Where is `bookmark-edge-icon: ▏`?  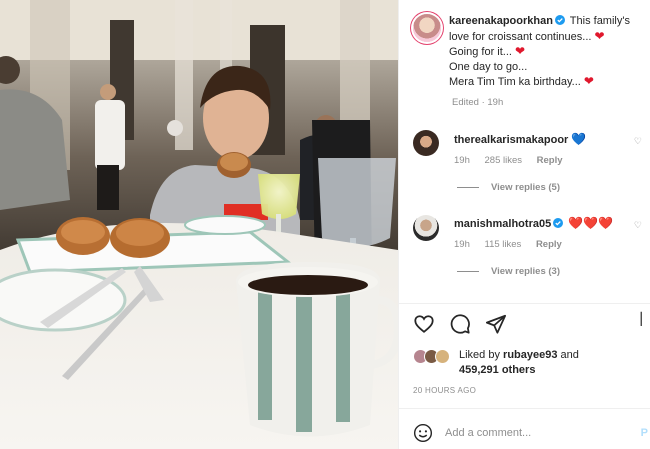 bookmark-edge-icon: ▏ is located at coordinates (645, 319).